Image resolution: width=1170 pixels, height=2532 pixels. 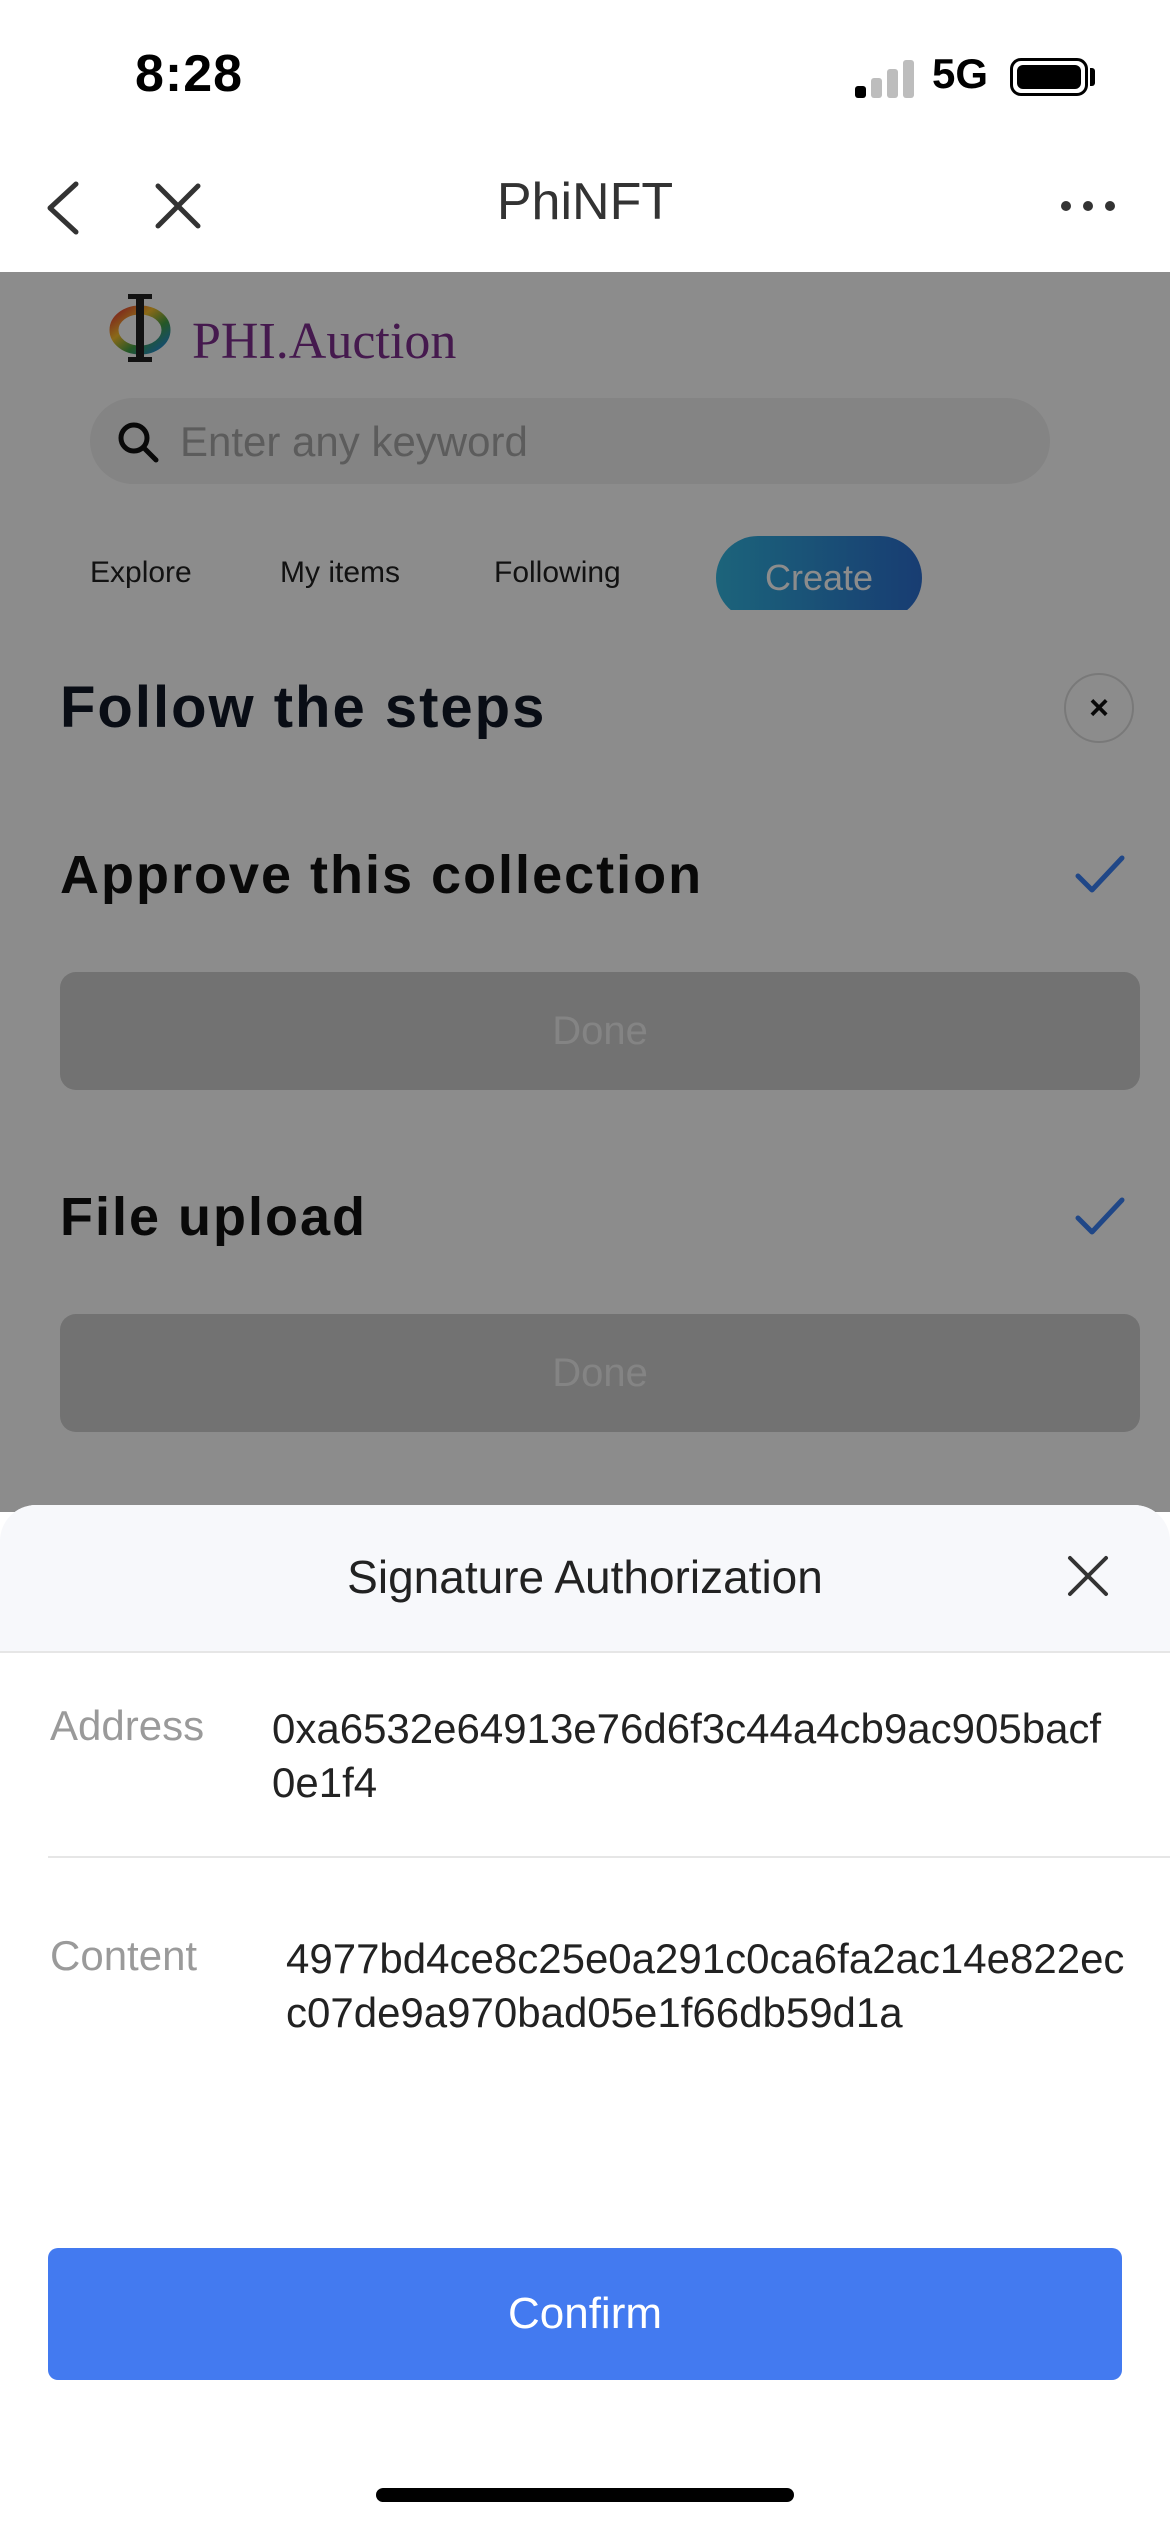 What do you see at coordinates (960, 73) in the screenshot?
I see `network-label: 5G` at bounding box center [960, 73].